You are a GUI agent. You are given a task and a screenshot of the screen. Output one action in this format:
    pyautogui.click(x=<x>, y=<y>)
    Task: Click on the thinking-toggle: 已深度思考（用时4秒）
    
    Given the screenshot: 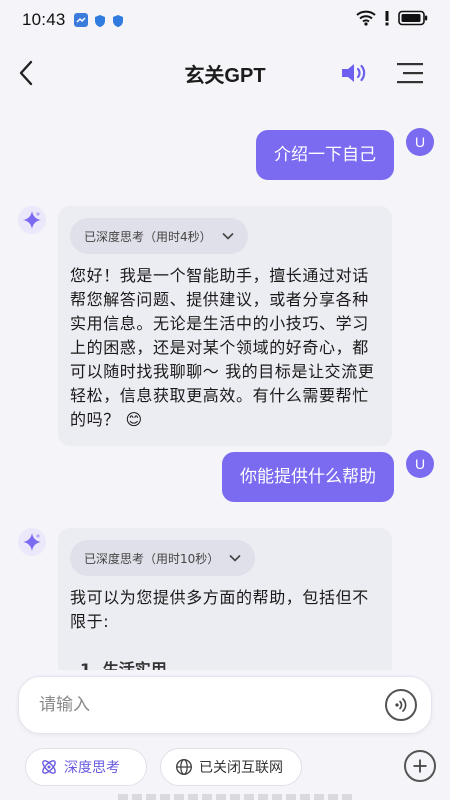 What is the action you would take?
    pyautogui.click(x=159, y=236)
    